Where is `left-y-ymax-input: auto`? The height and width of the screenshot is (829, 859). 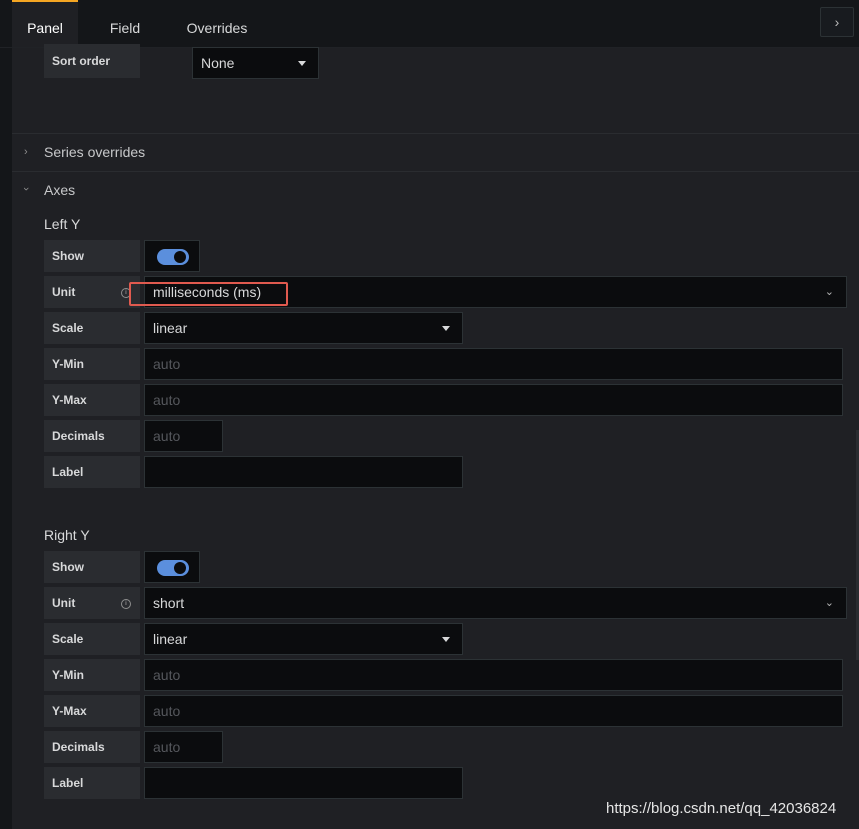
left-y-ymax-input: auto is located at coordinates (493, 400).